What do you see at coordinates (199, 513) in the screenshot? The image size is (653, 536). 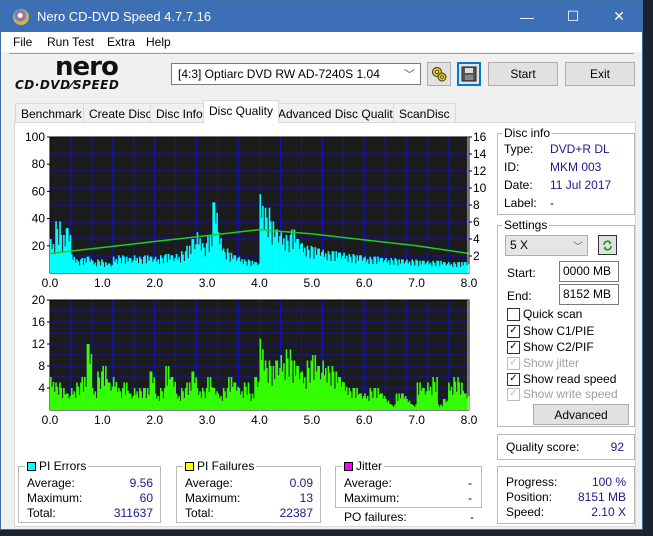 I see `total-label: Total:` at bounding box center [199, 513].